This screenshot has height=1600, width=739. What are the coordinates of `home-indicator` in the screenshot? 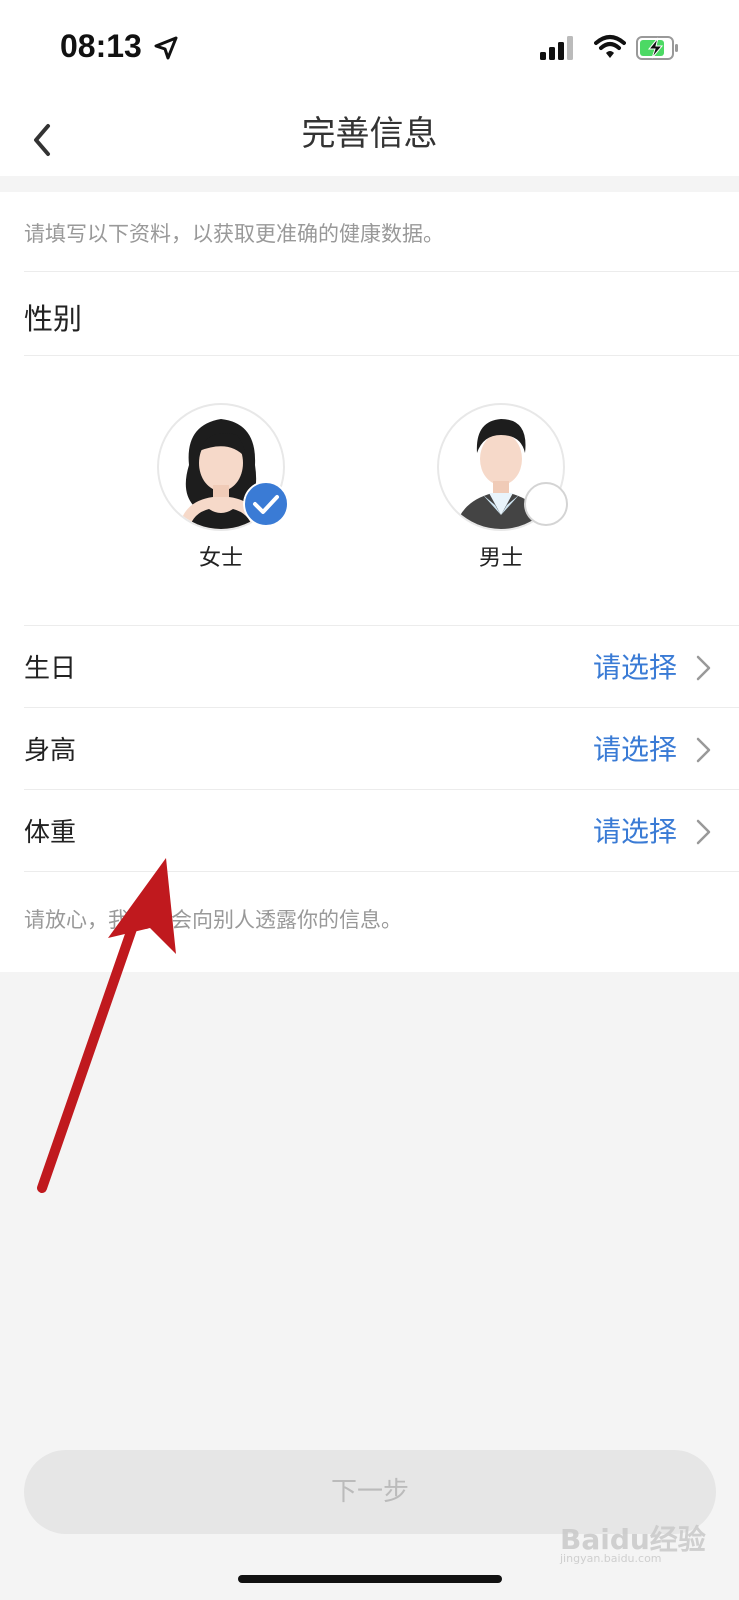 It's located at (370, 1579).